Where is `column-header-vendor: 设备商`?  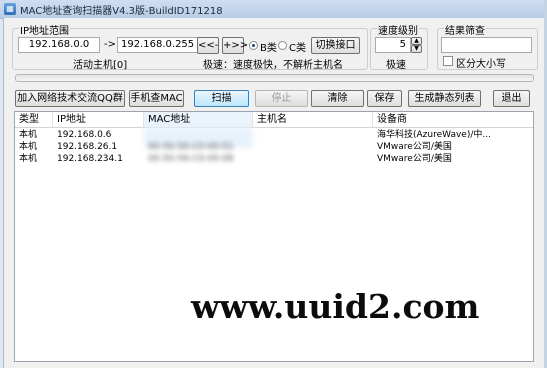
column-header-vendor: 设备商 is located at coordinates (453, 119).